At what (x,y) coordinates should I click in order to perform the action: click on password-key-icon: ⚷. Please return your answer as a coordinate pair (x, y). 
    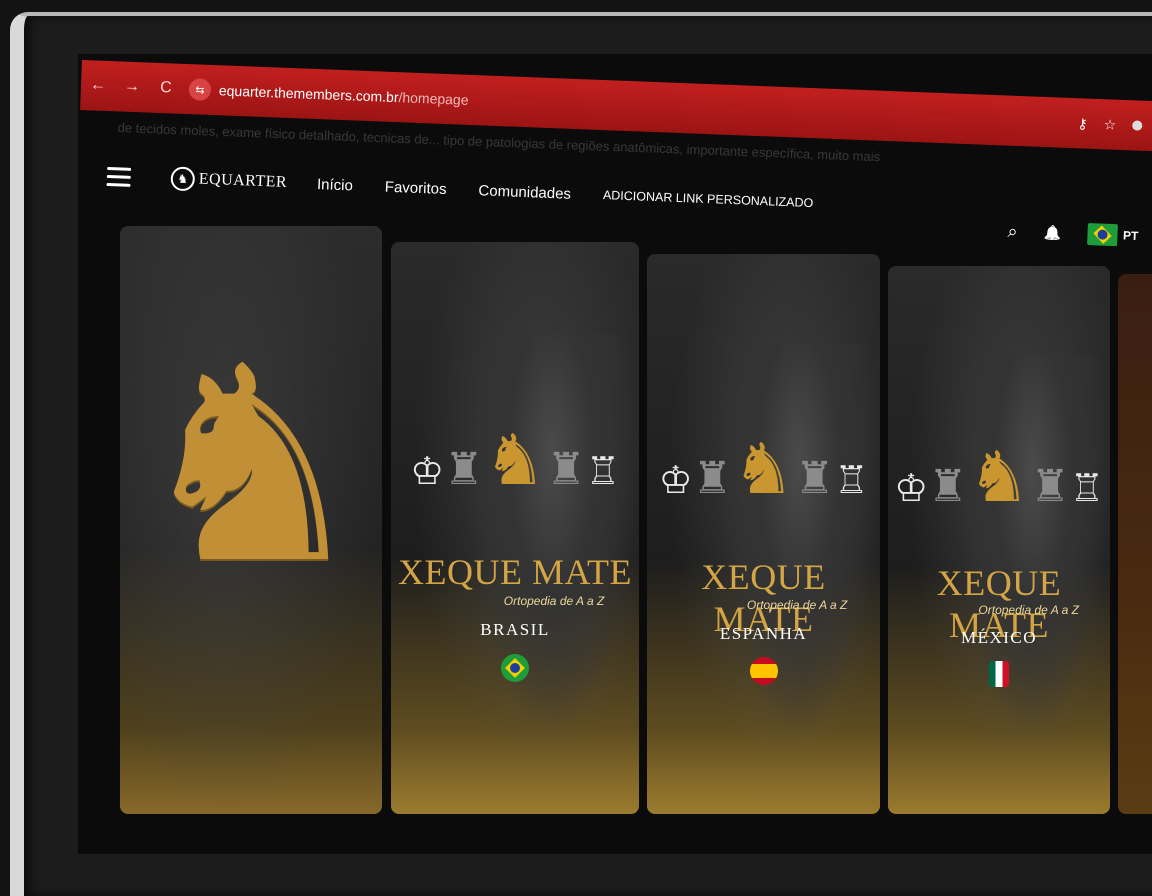
    Looking at the image, I should click on (1082, 123).